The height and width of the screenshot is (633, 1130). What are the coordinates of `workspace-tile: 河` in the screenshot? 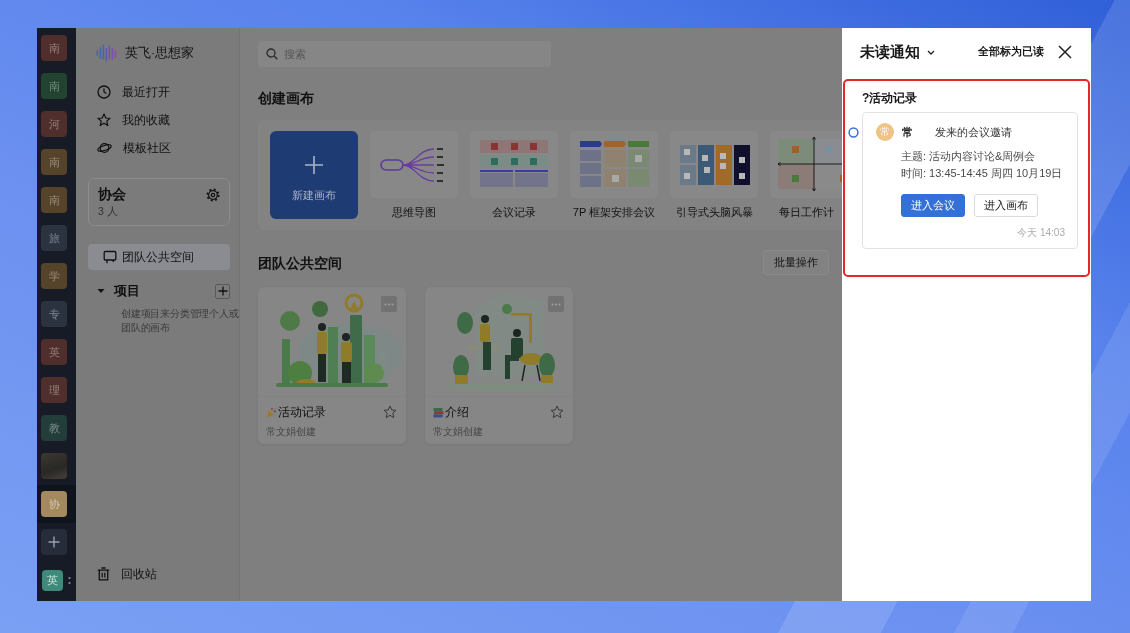 It's located at (54, 124).